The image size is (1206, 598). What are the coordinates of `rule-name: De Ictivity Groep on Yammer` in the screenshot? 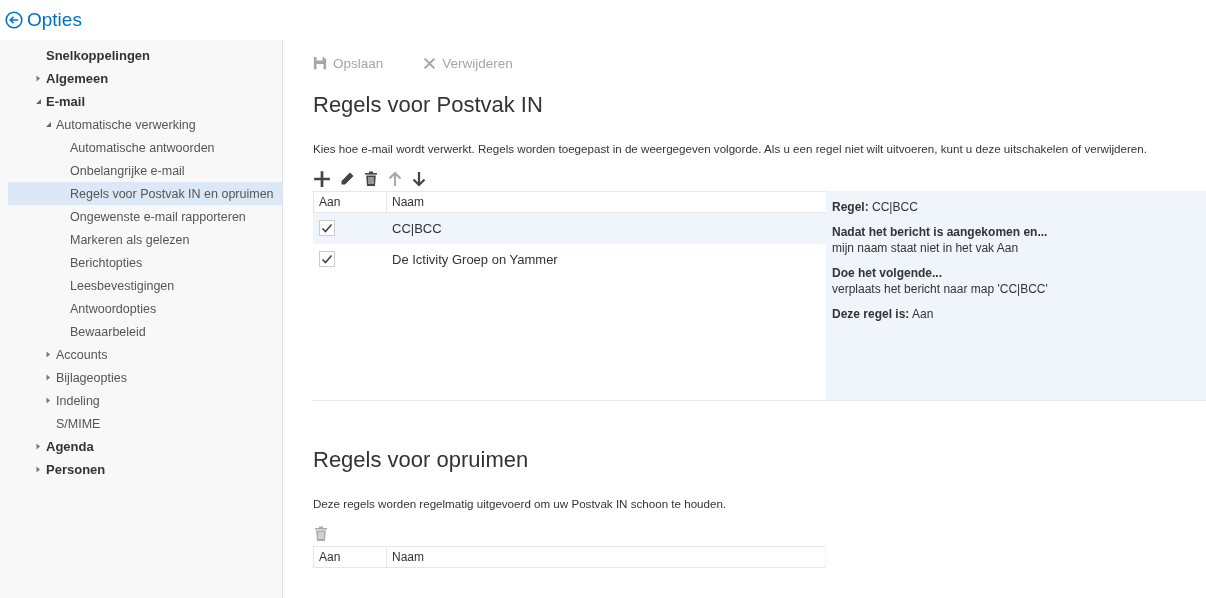 It's located at (474, 259).